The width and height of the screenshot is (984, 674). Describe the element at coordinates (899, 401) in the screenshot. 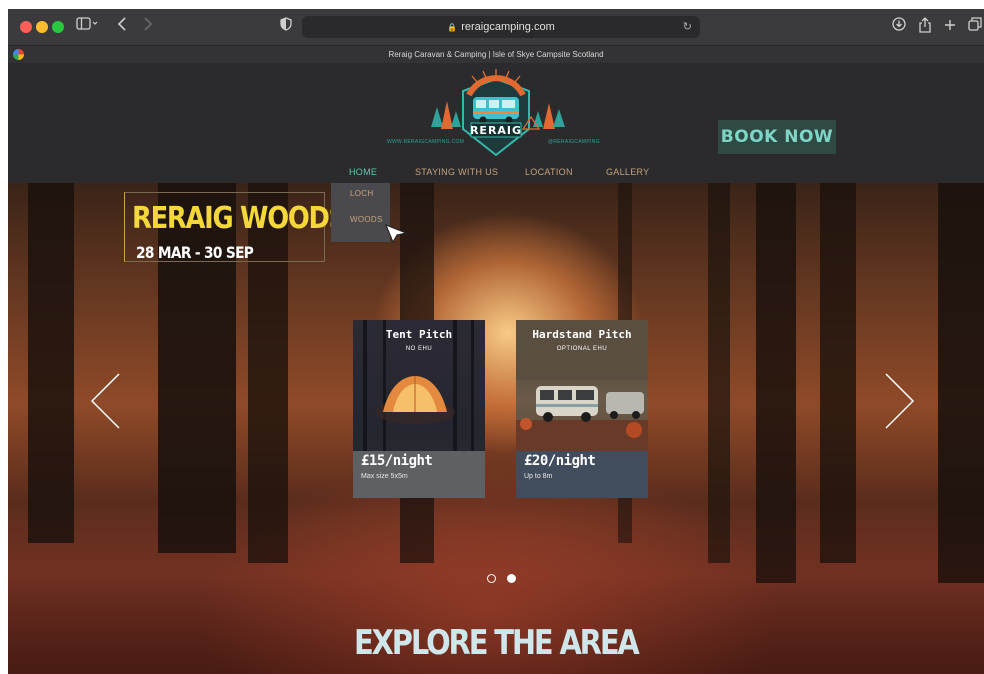

I see `next-slide-arrow-icon` at that location.